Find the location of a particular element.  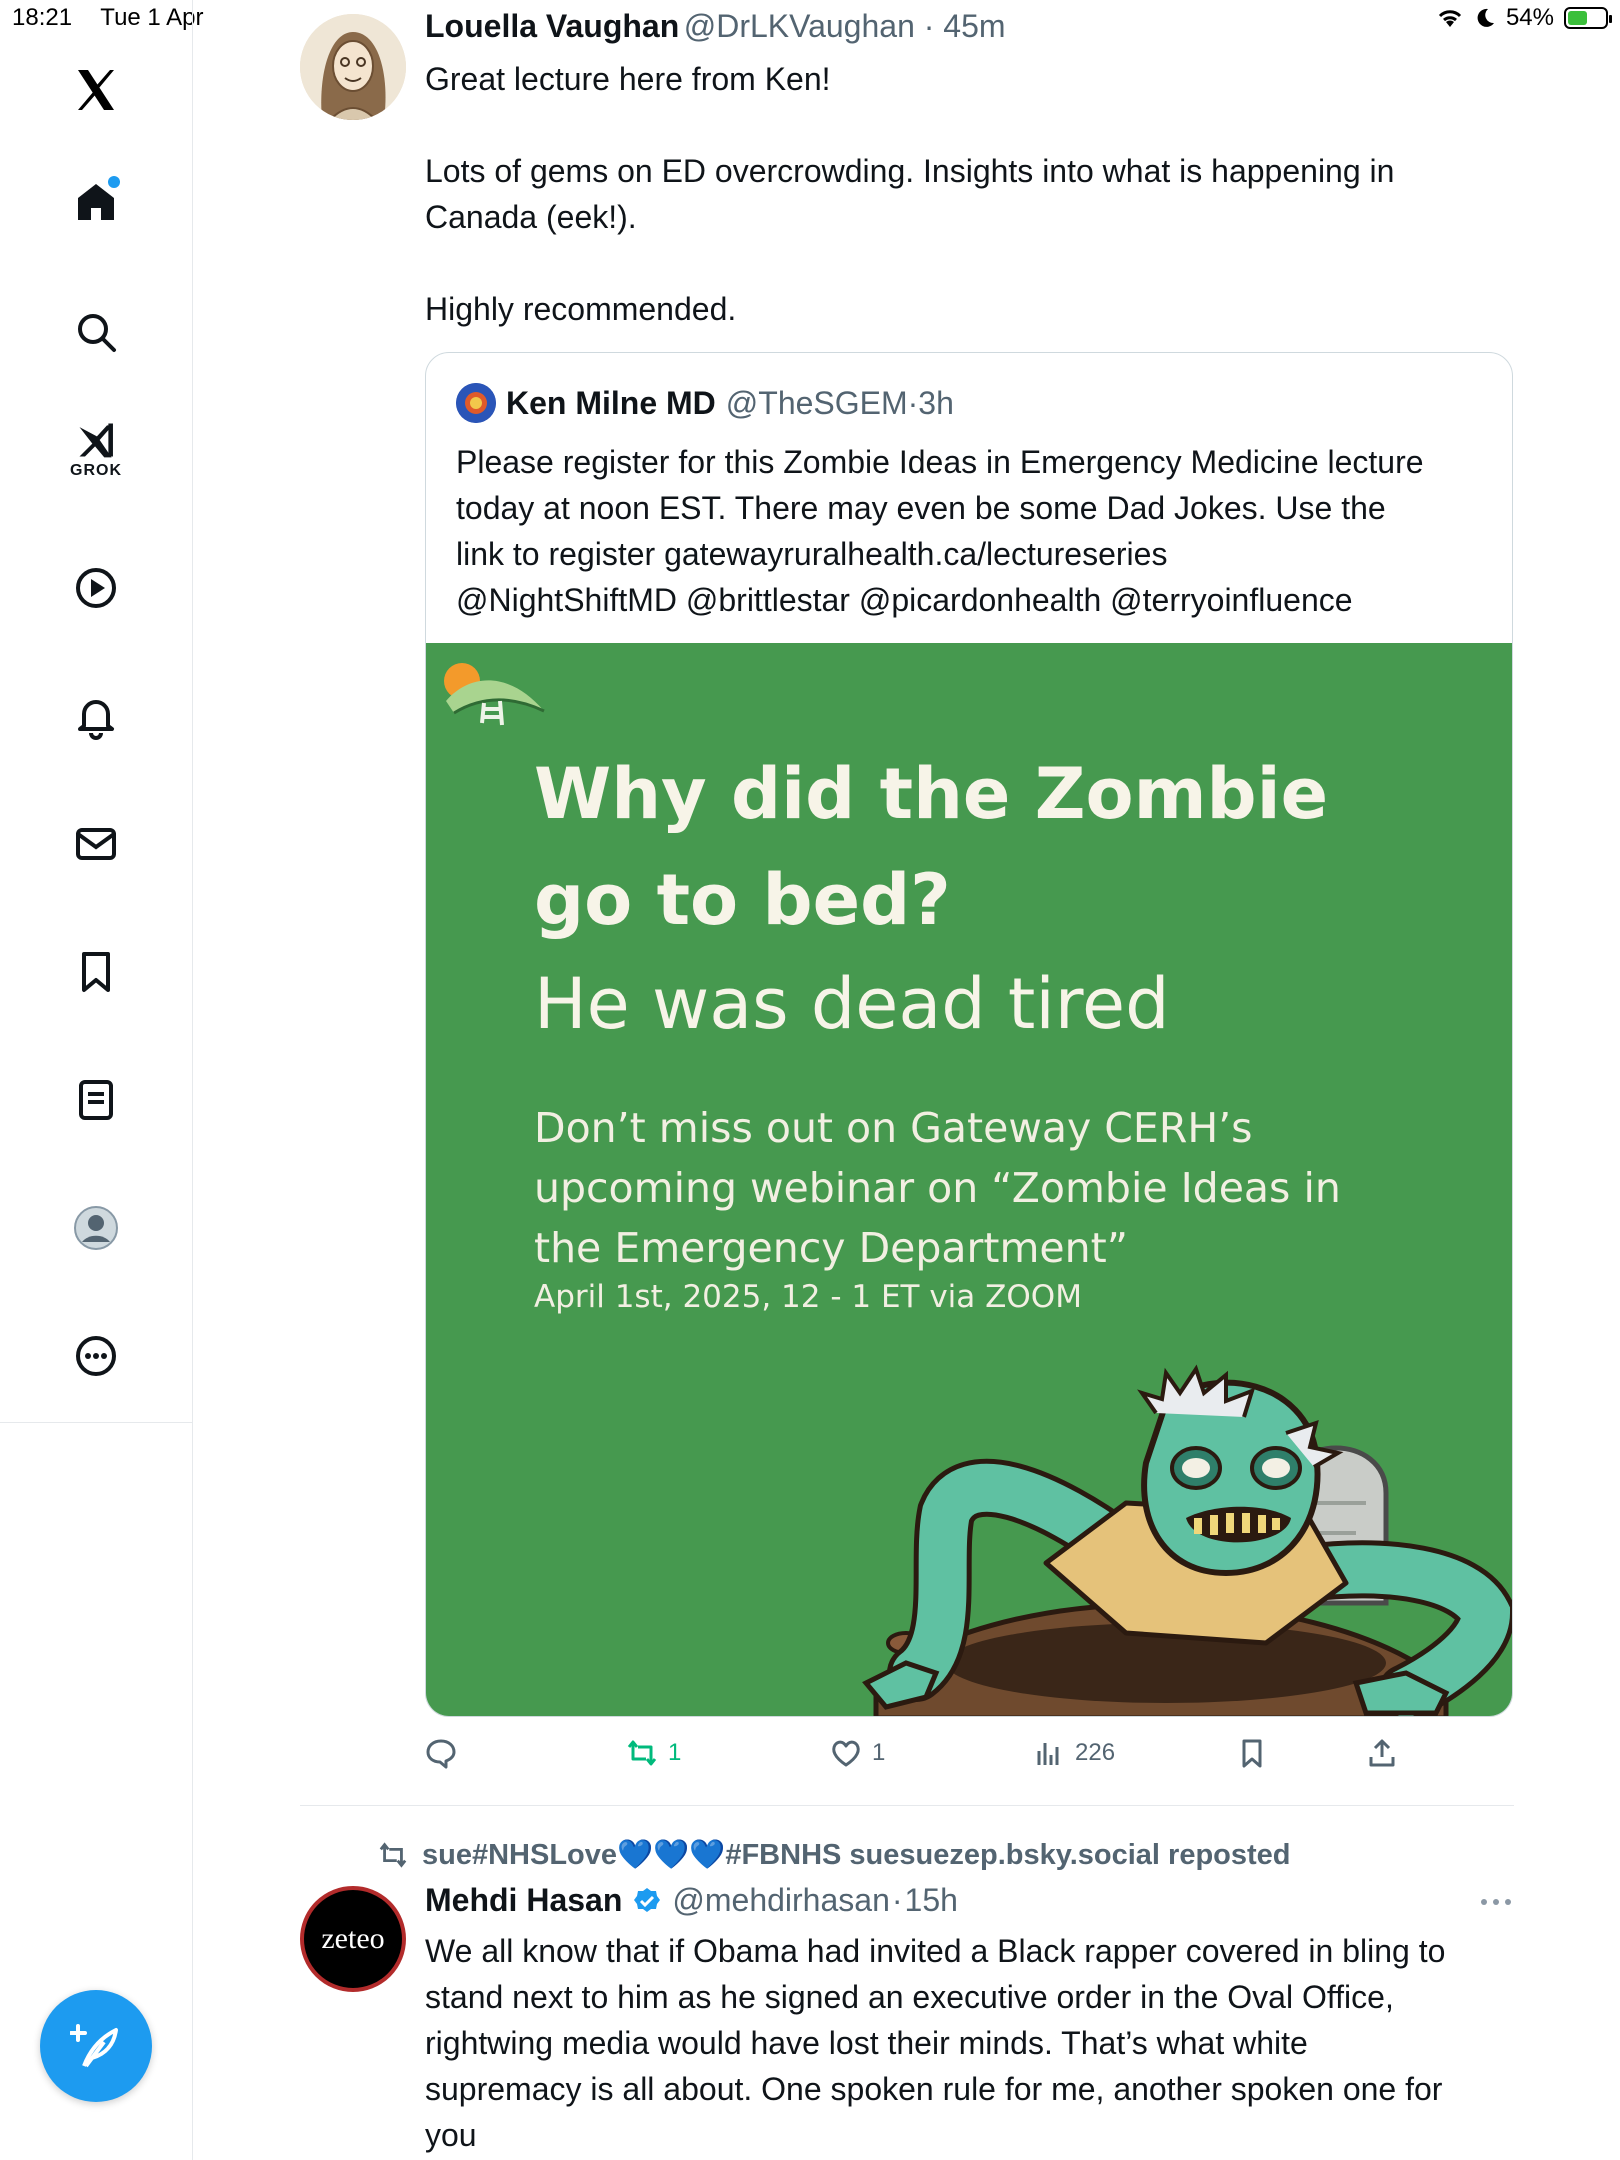

more-dots-icon is located at coordinates (1496, 1902).